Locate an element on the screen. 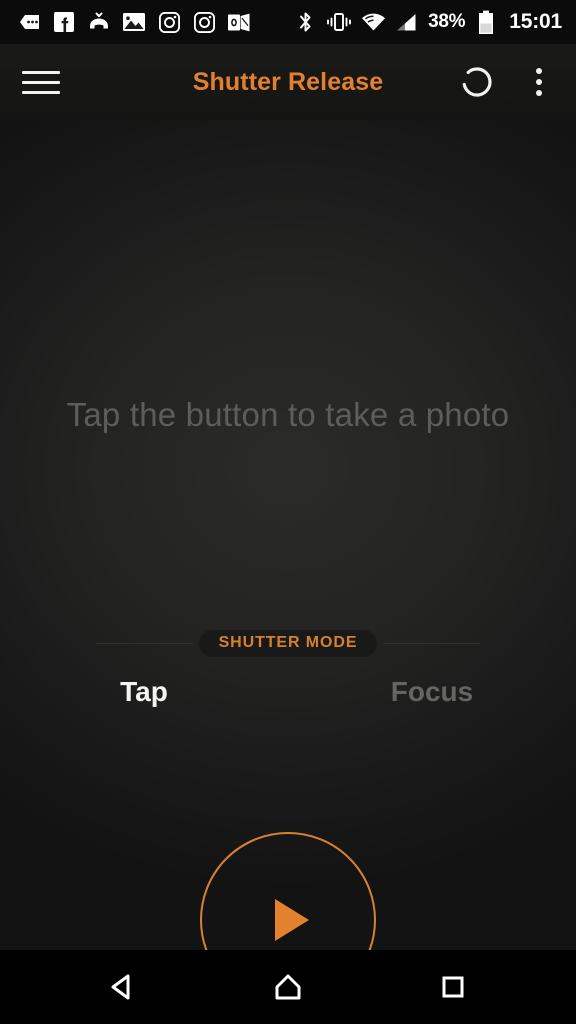  divider-line-left is located at coordinates (144, 643).